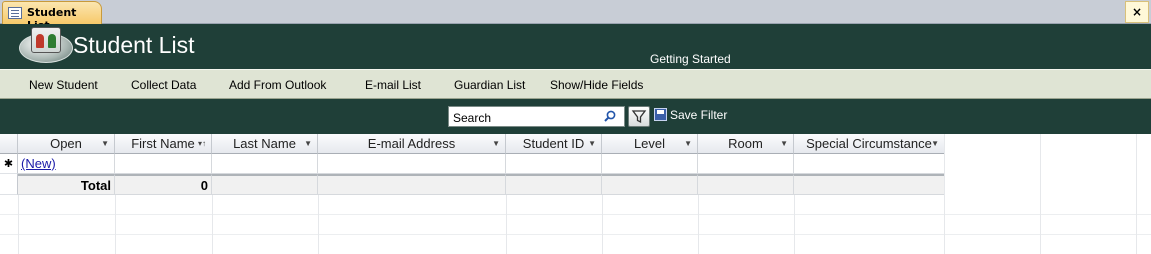 The height and width of the screenshot is (254, 1151). Describe the element at coordinates (66, 184) in the screenshot. I see `total-label: Total` at that location.